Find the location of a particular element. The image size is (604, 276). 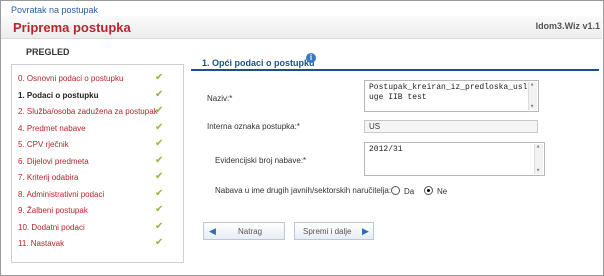

arrow-right-icon: ▶ is located at coordinates (365, 231).